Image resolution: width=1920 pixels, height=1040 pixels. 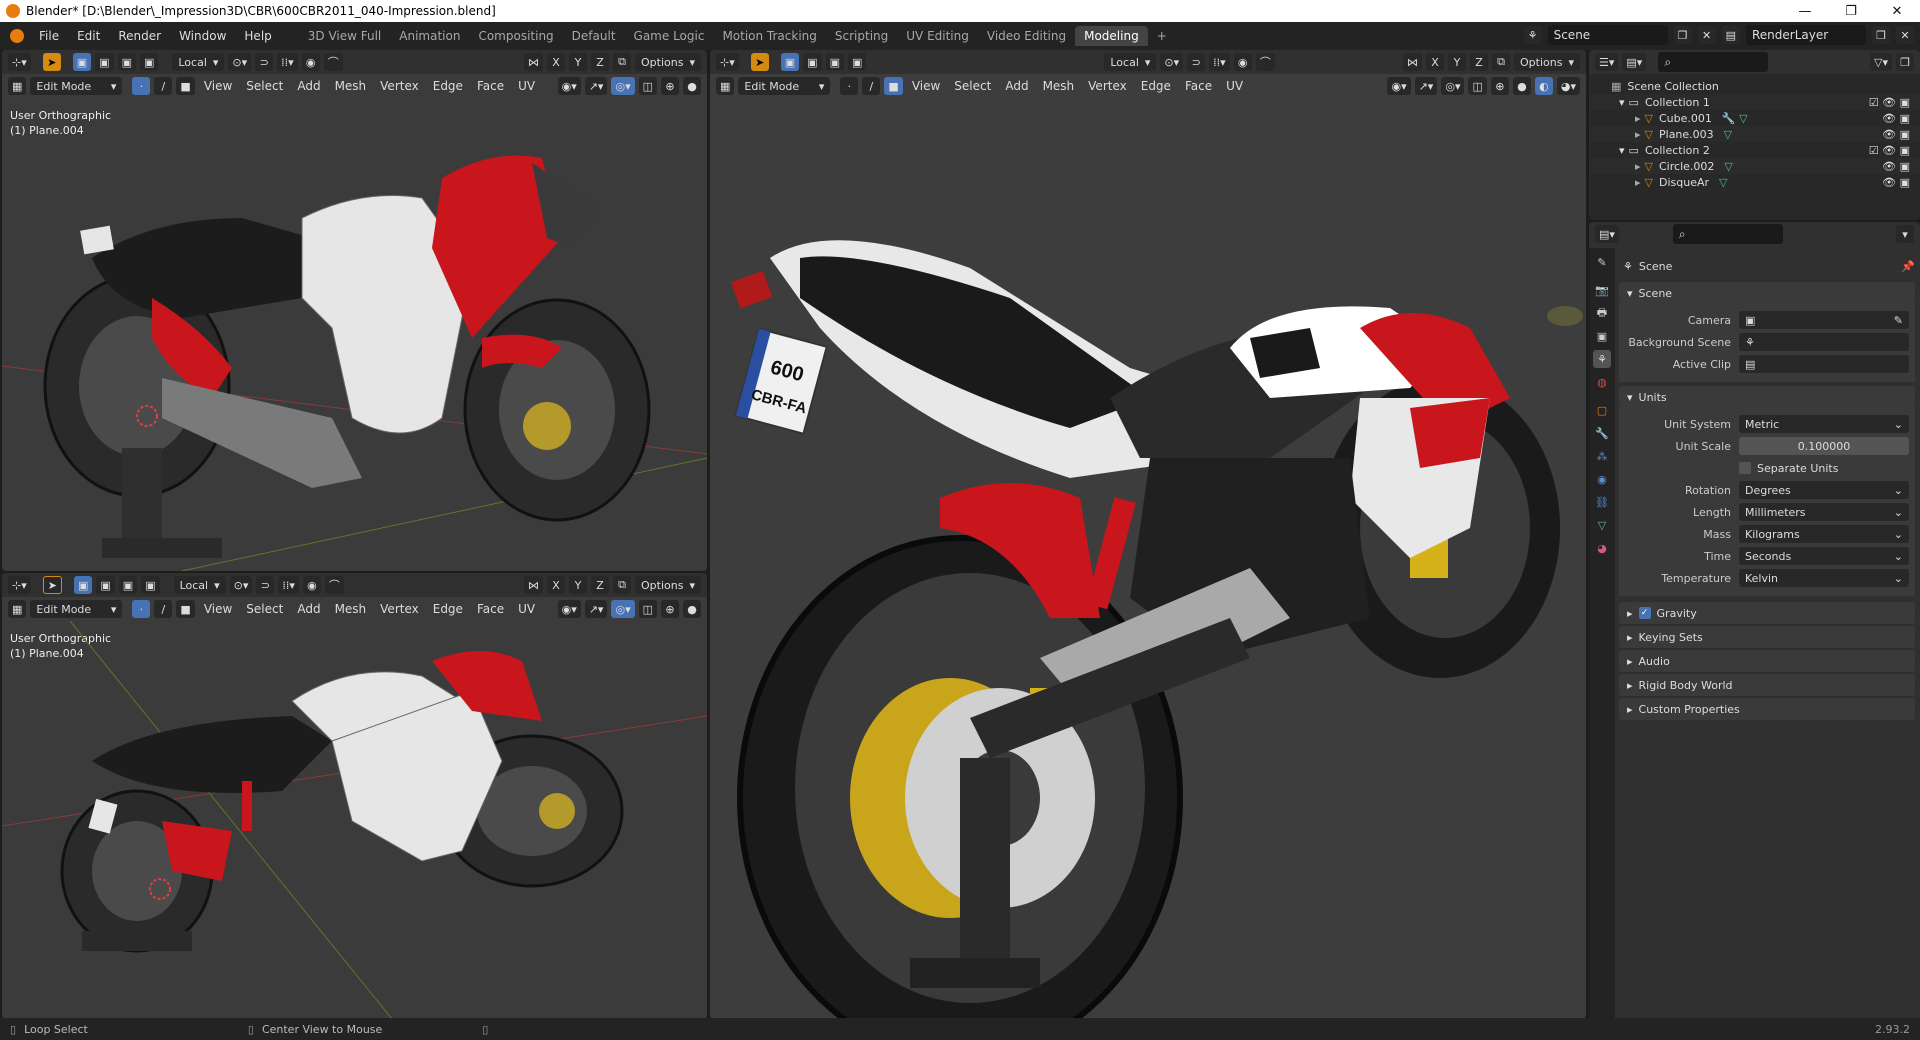 What do you see at coordinates (1754, 118) in the screenshot?
I see `outliner-row-cube: ▸ ▽ Cube.001 🔧 ▽ 👁 ▣` at bounding box center [1754, 118].